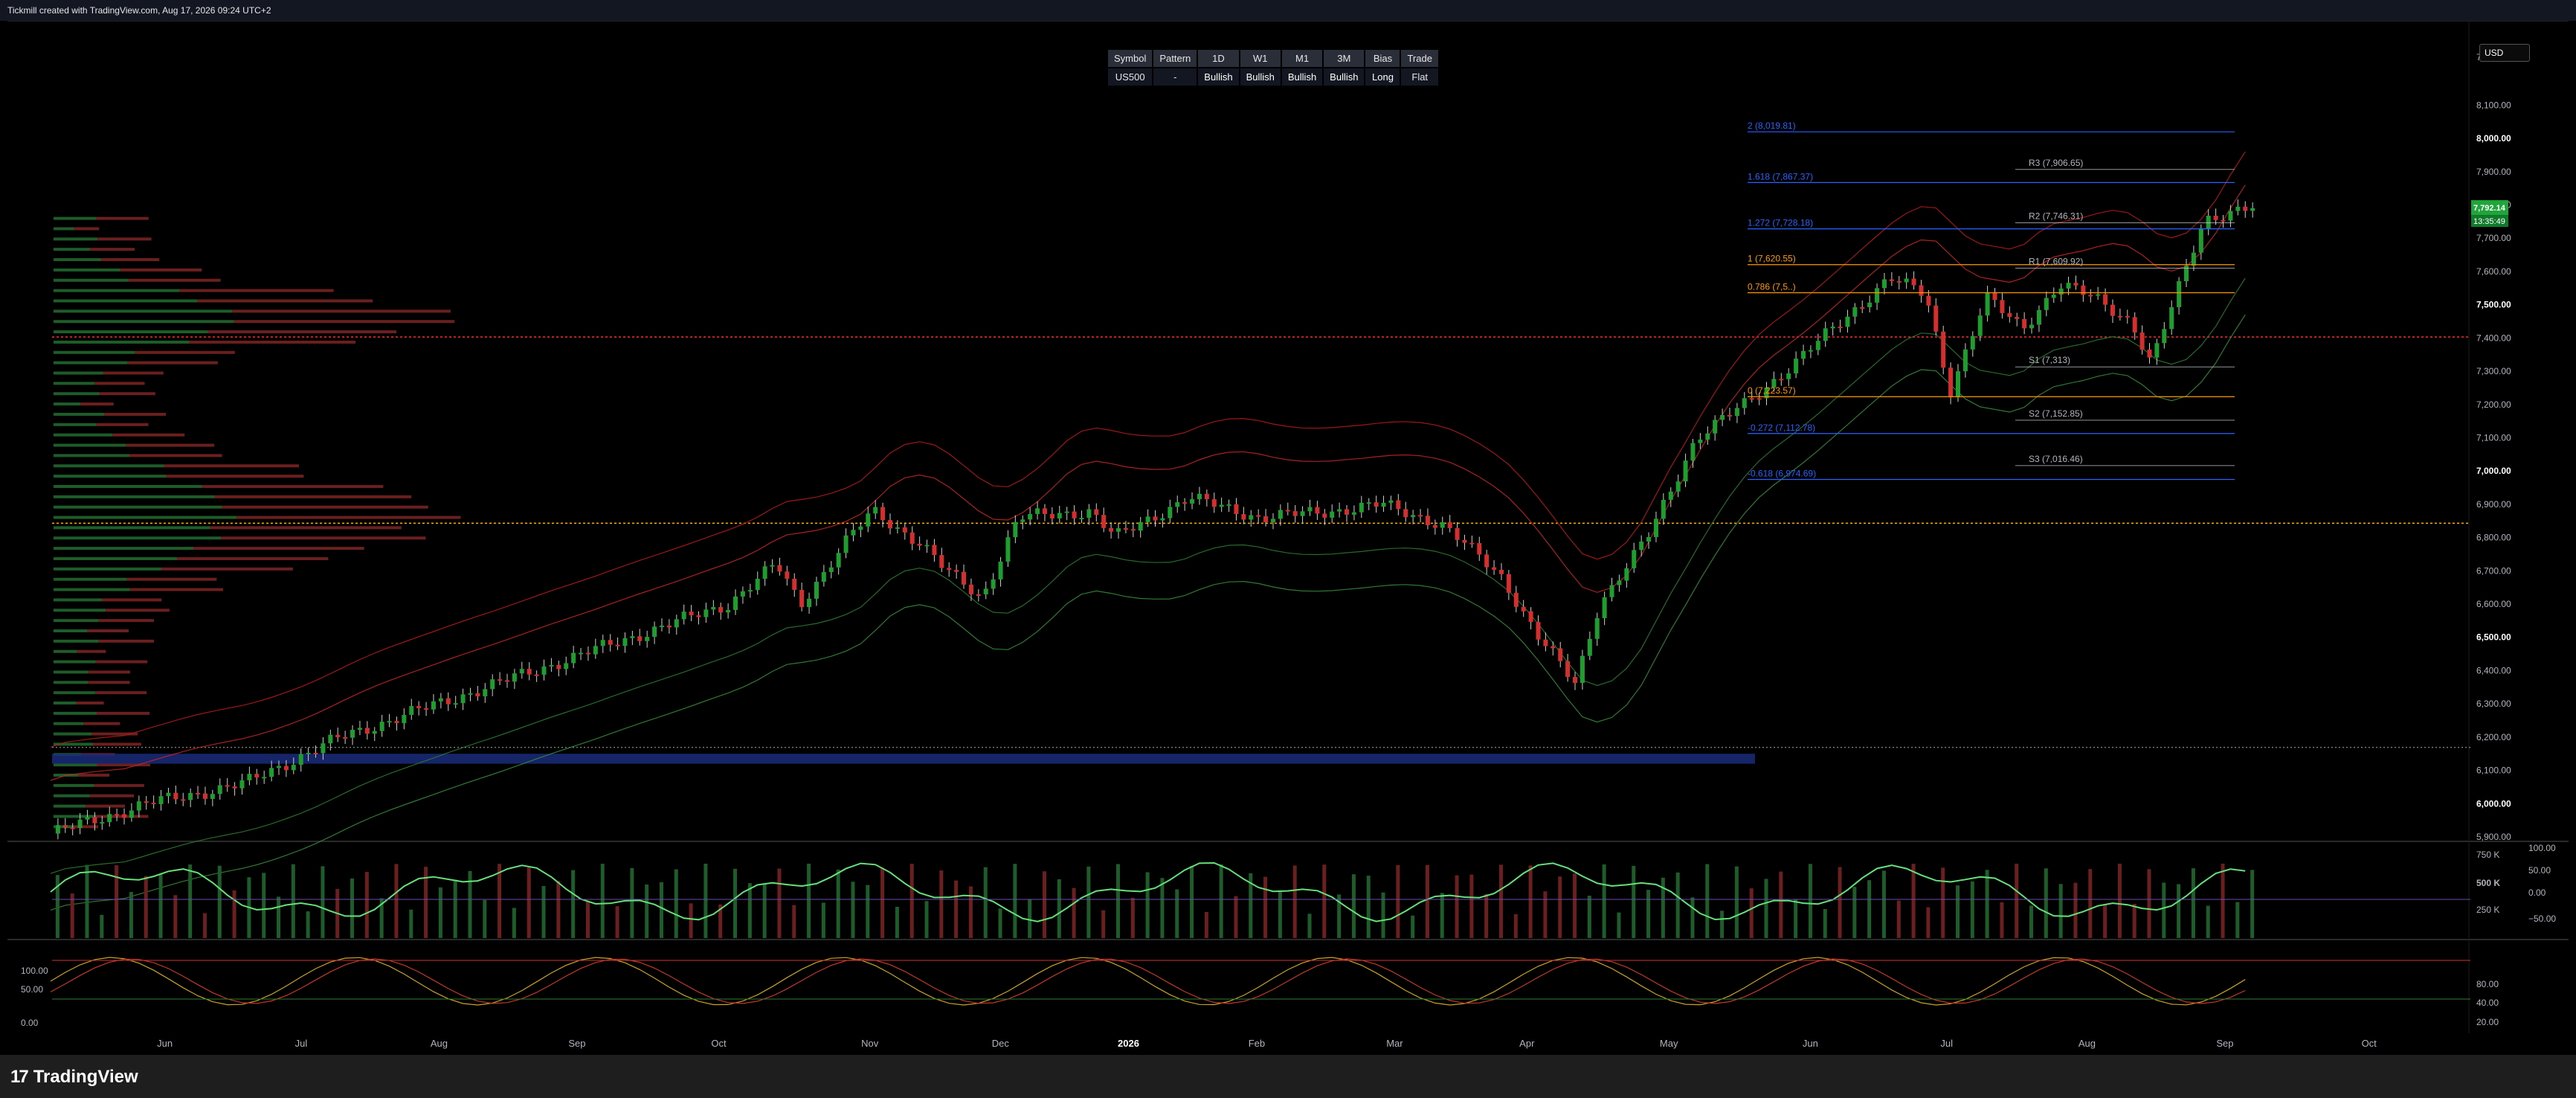  I want to click on time-axis-label: 2026, so click(1128, 1043).